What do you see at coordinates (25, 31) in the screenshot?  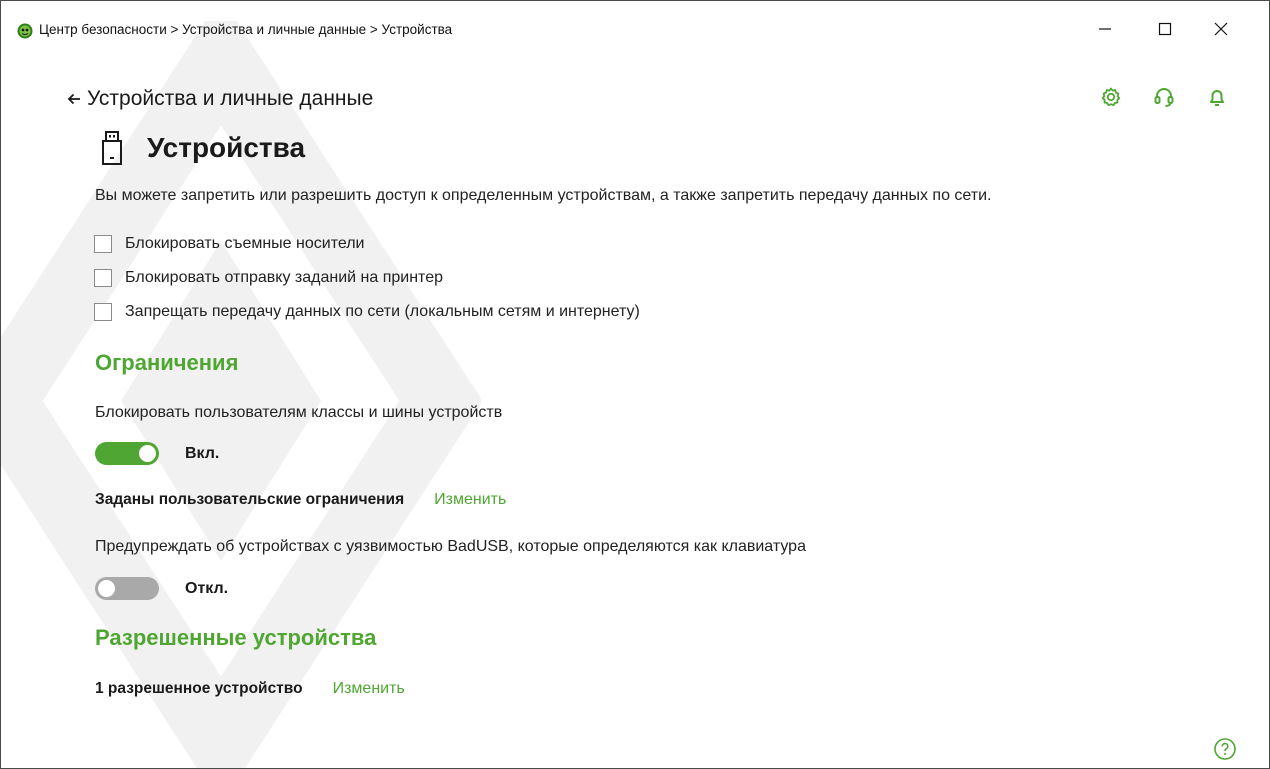 I see `dr-web-spider-icon` at bounding box center [25, 31].